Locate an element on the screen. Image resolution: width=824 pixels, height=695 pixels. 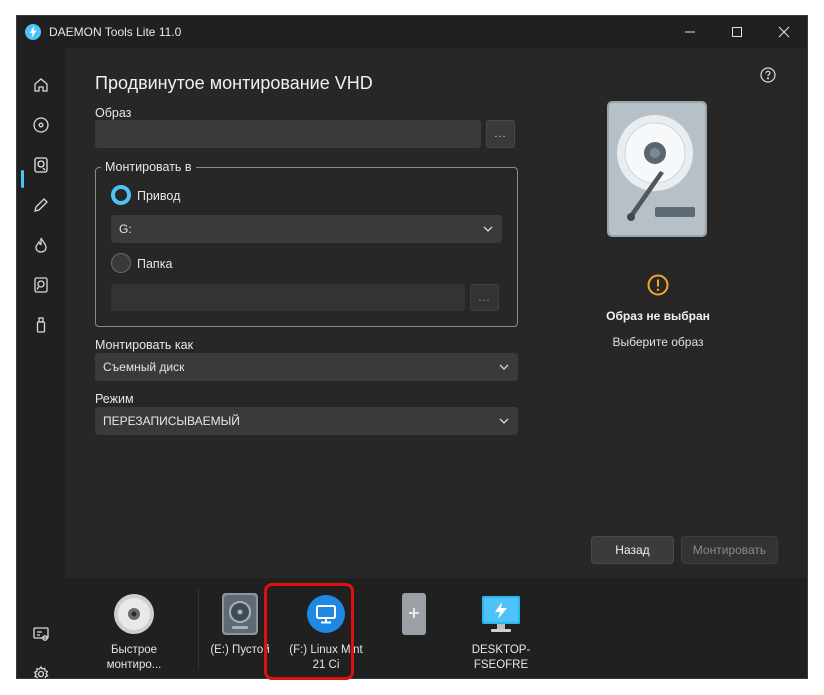
close-button is located at coordinates (784, 32).